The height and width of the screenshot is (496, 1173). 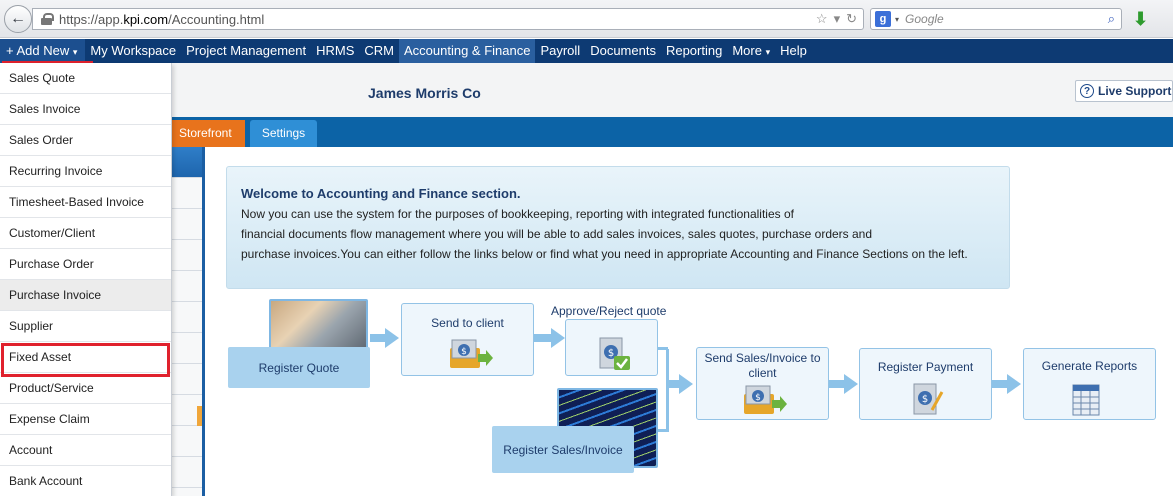 What do you see at coordinates (762, 365) in the screenshot?
I see `send-sales-invoice-label: Send Sales/Invoice to client` at bounding box center [762, 365].